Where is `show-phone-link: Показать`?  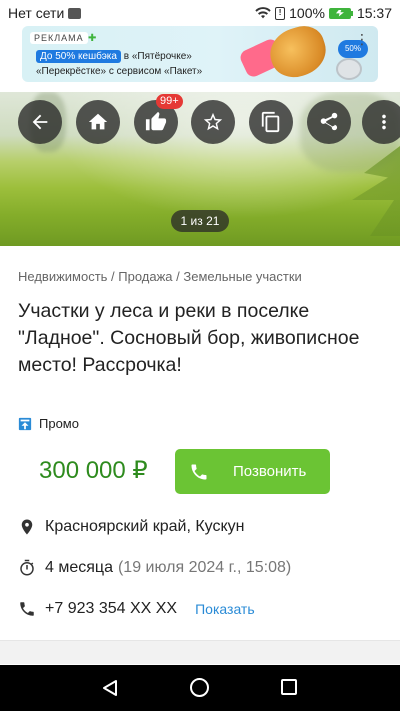 show-phone-link: Показать is located at coordinates (225, 609).